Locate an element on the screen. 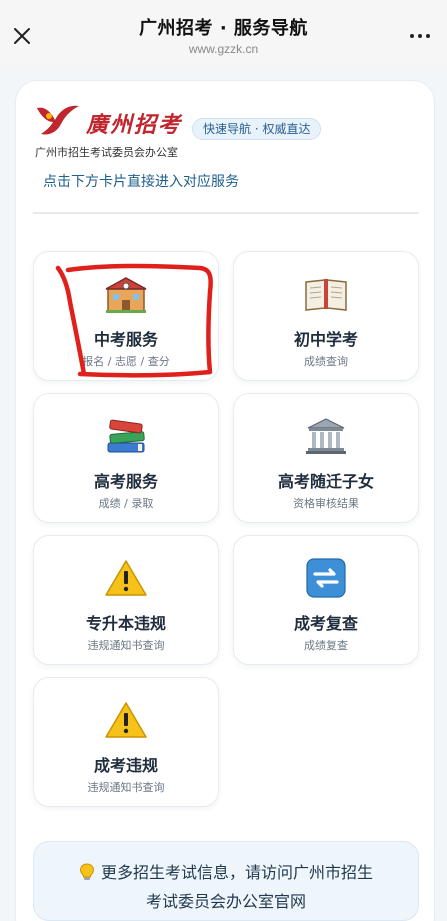  more-info-line2: 考试委员会办公室官网 is located at coordinates (225, 901).